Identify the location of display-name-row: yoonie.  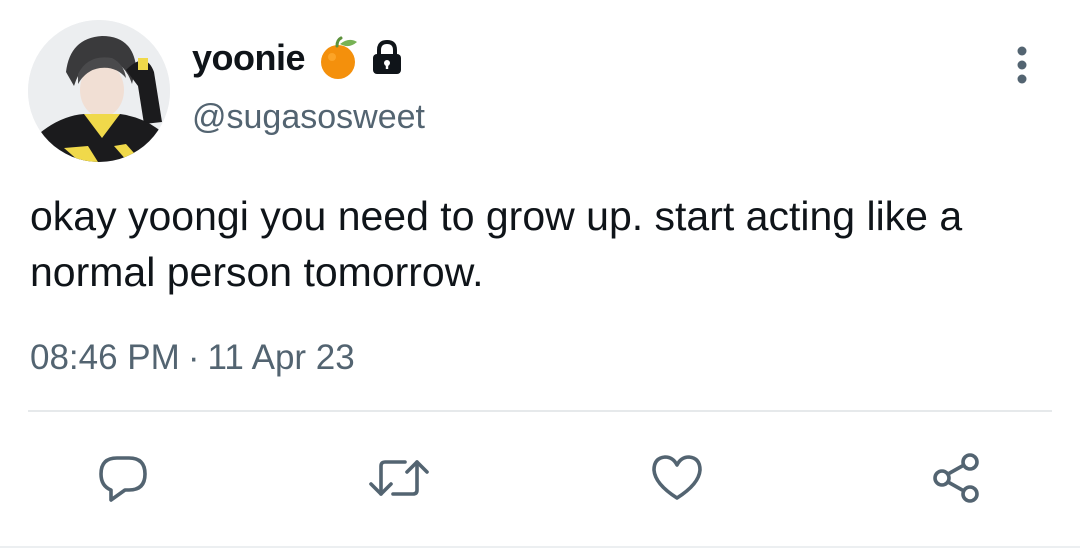
(299, 58).